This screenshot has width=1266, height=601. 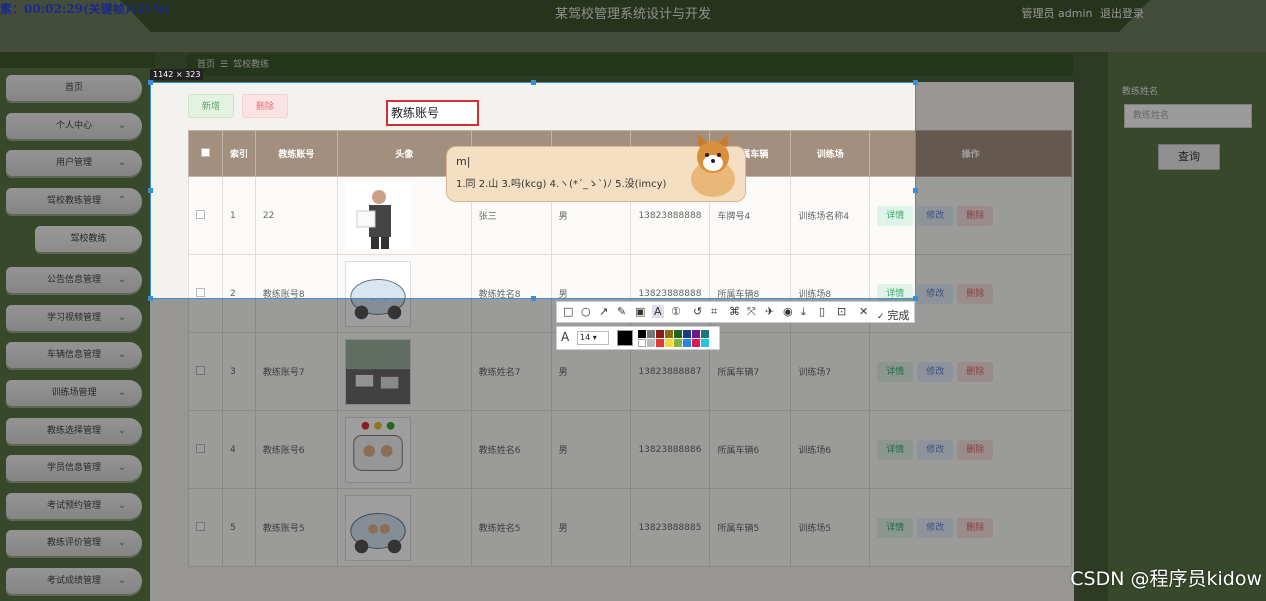 I want to click on sidebar-top-strip, so click(x=77, y=60).